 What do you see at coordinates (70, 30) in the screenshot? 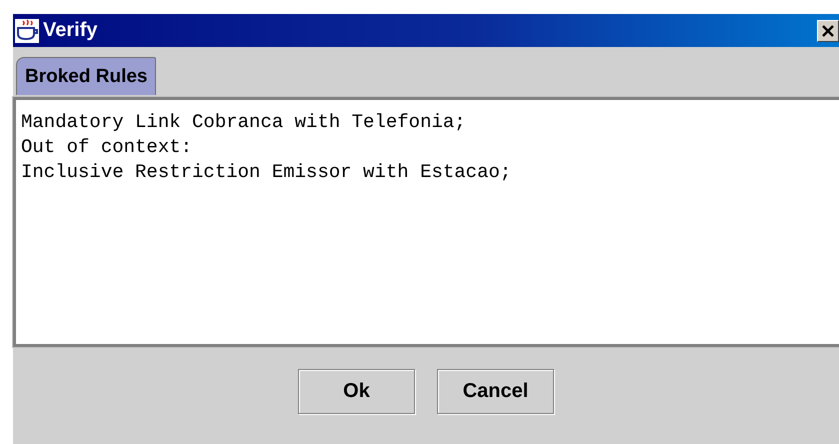
I see `window-title: Verify` at bounding box center [70, 30].